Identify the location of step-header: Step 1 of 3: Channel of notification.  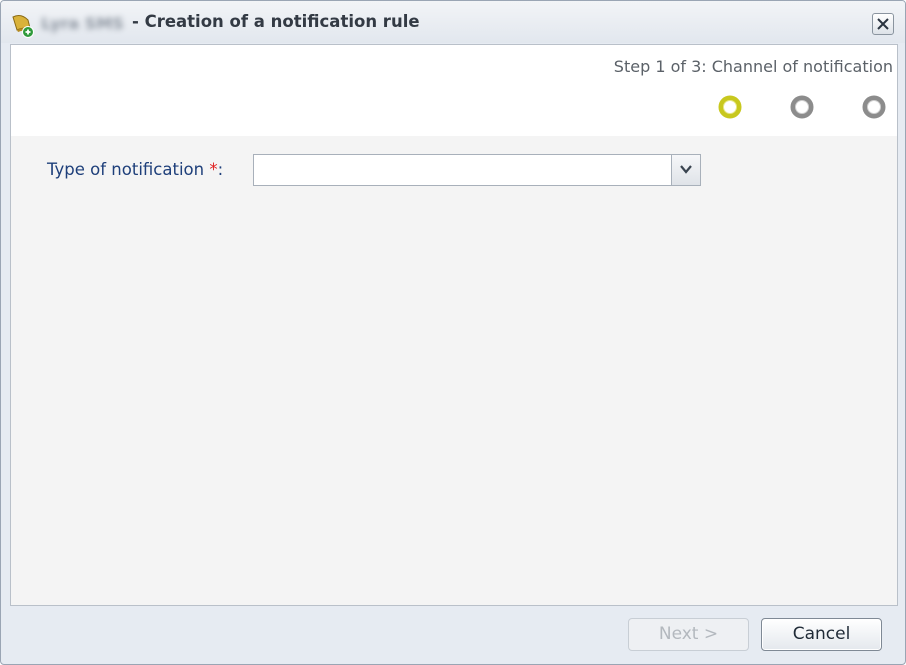
(454, 90).